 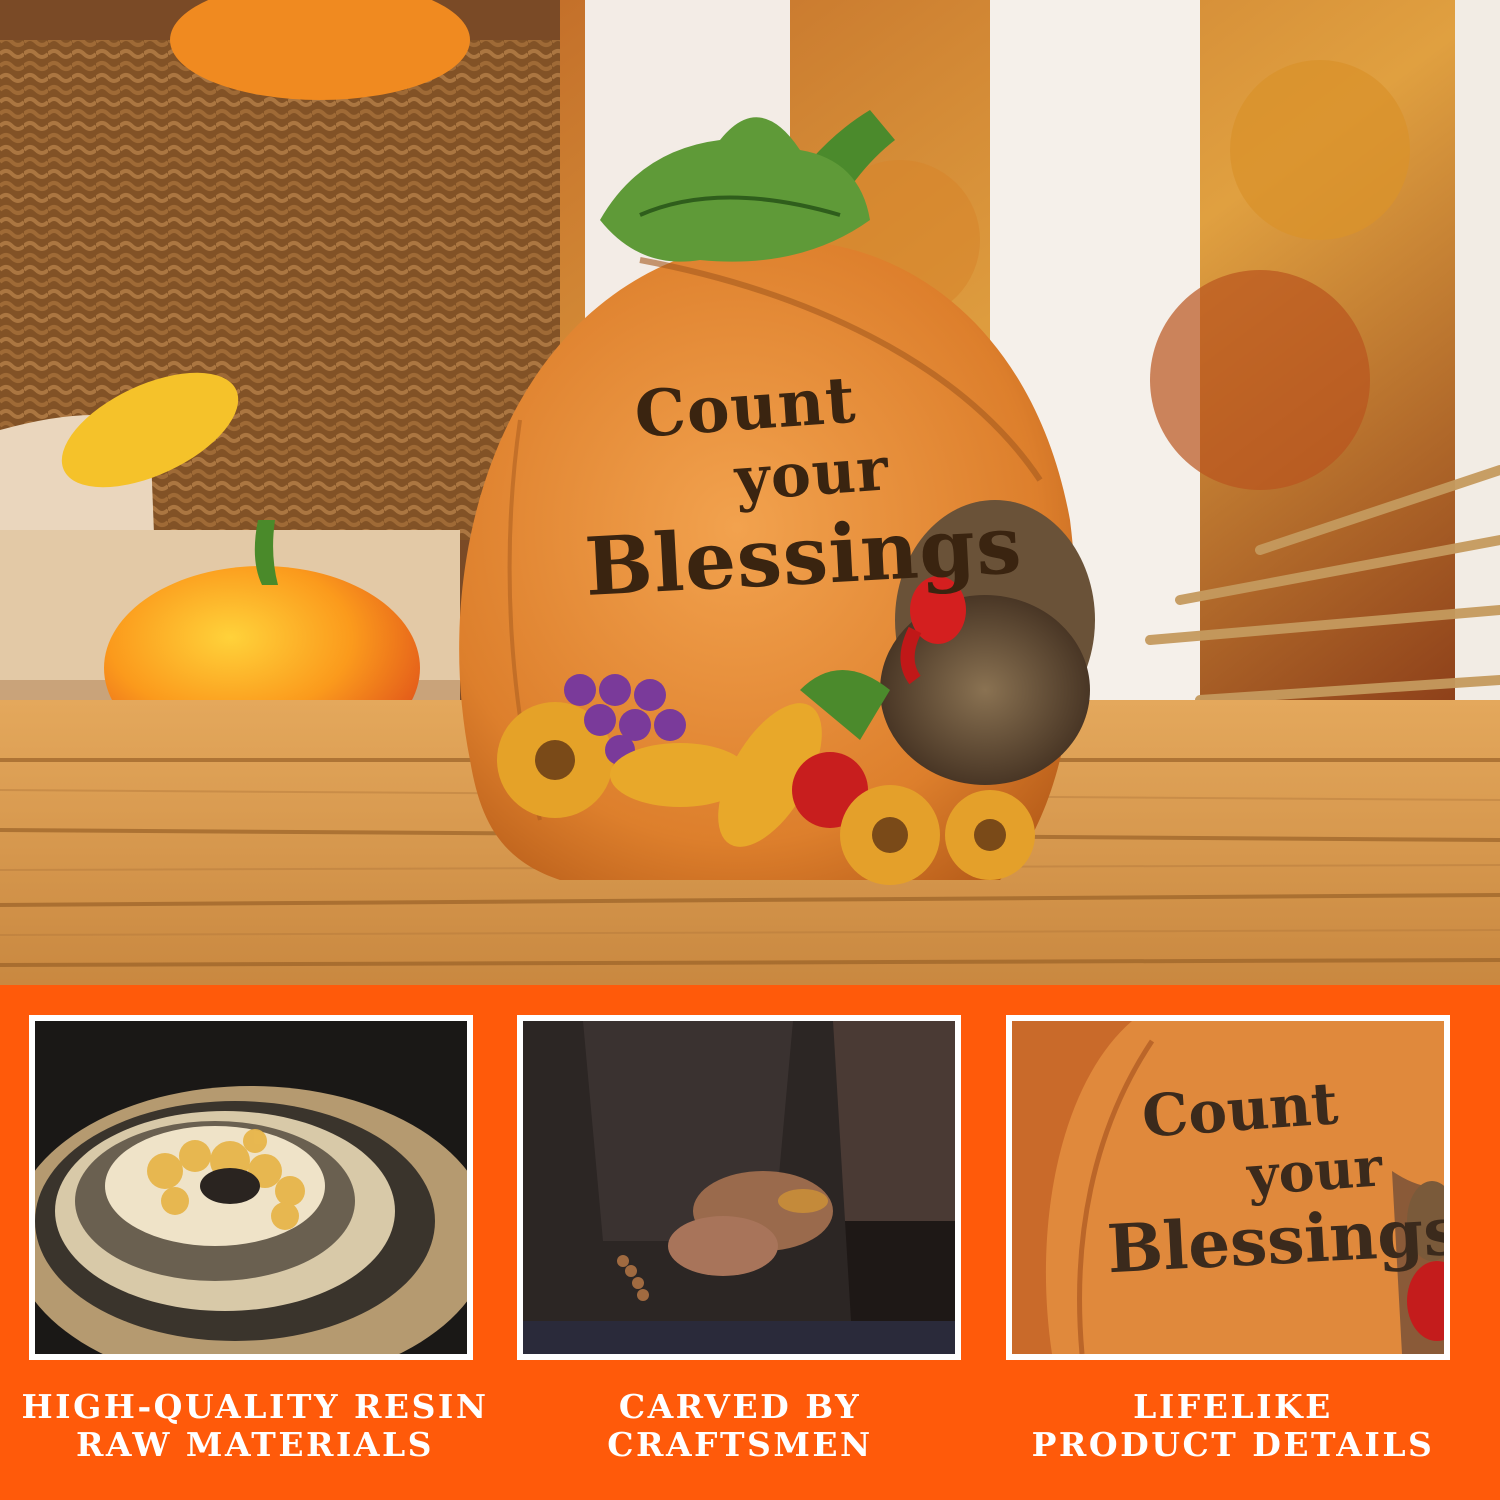 I want to click on craftsman-carving-photo, so click(x=739, y=1187).